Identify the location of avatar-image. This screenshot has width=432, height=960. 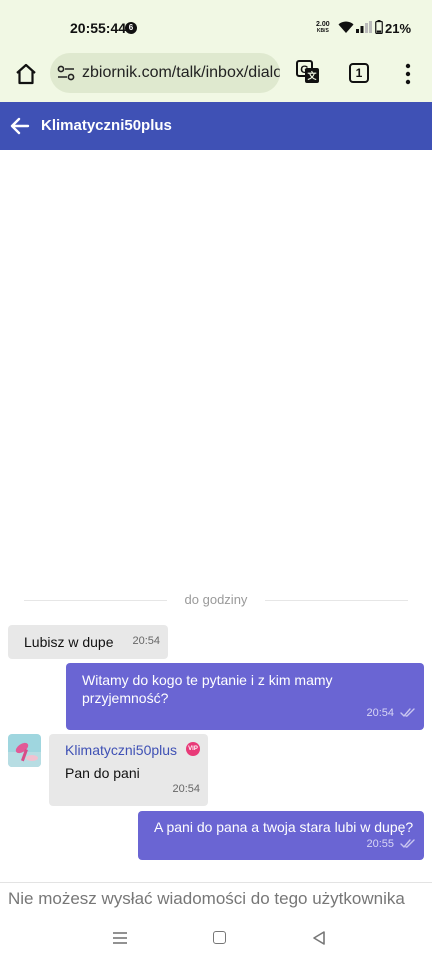
(24, 750).